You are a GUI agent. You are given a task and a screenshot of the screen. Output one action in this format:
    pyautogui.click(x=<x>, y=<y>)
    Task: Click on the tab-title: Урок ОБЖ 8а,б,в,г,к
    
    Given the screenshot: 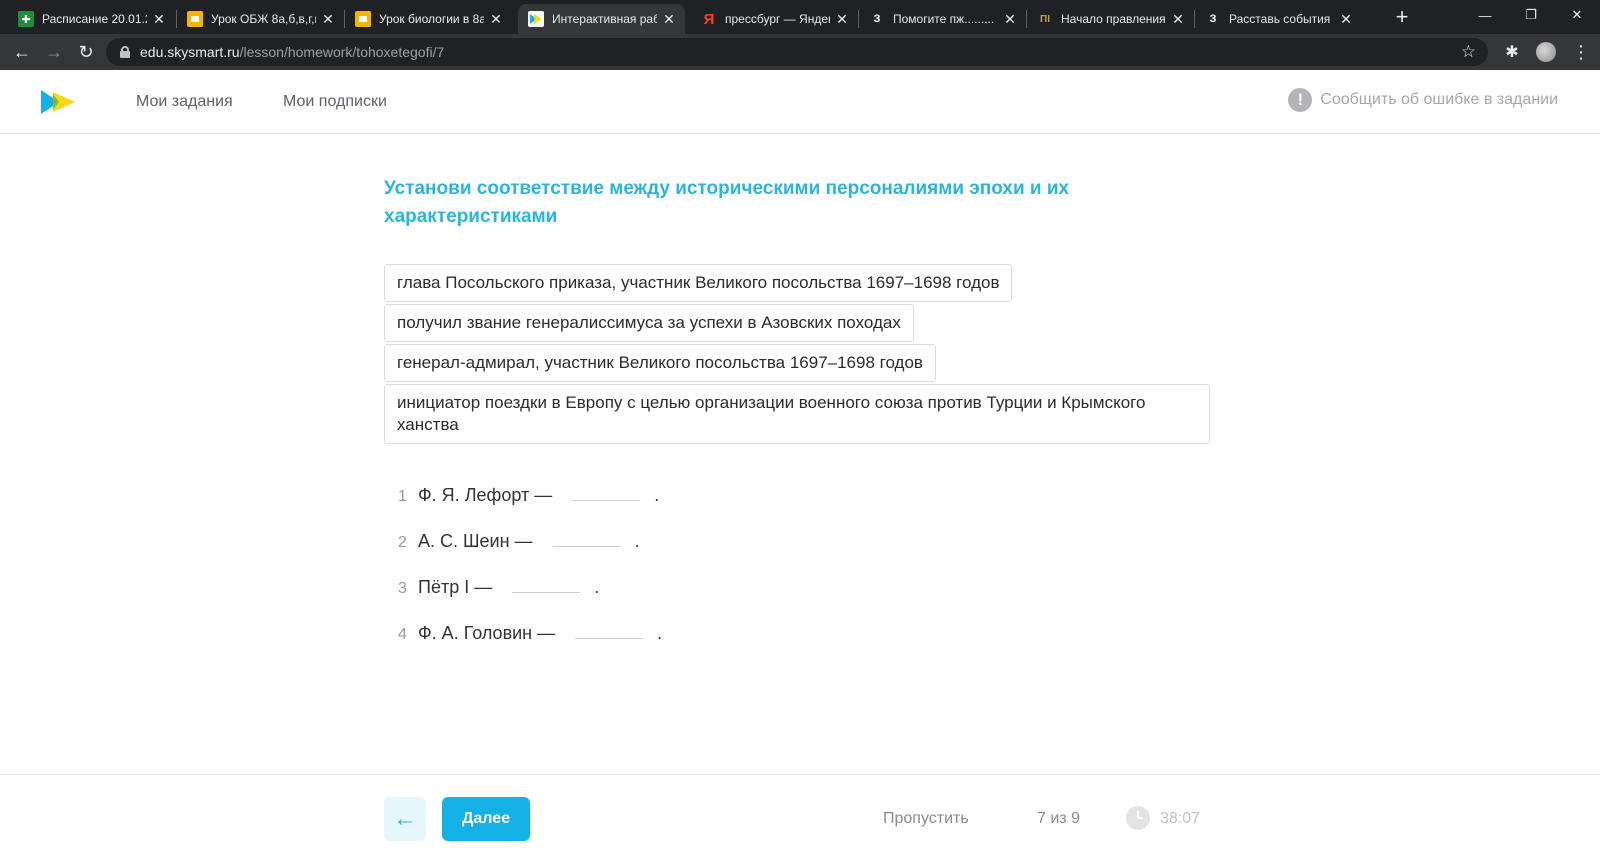 What is the action you would take?
    pyautogui.click(x=263, y=19)
    